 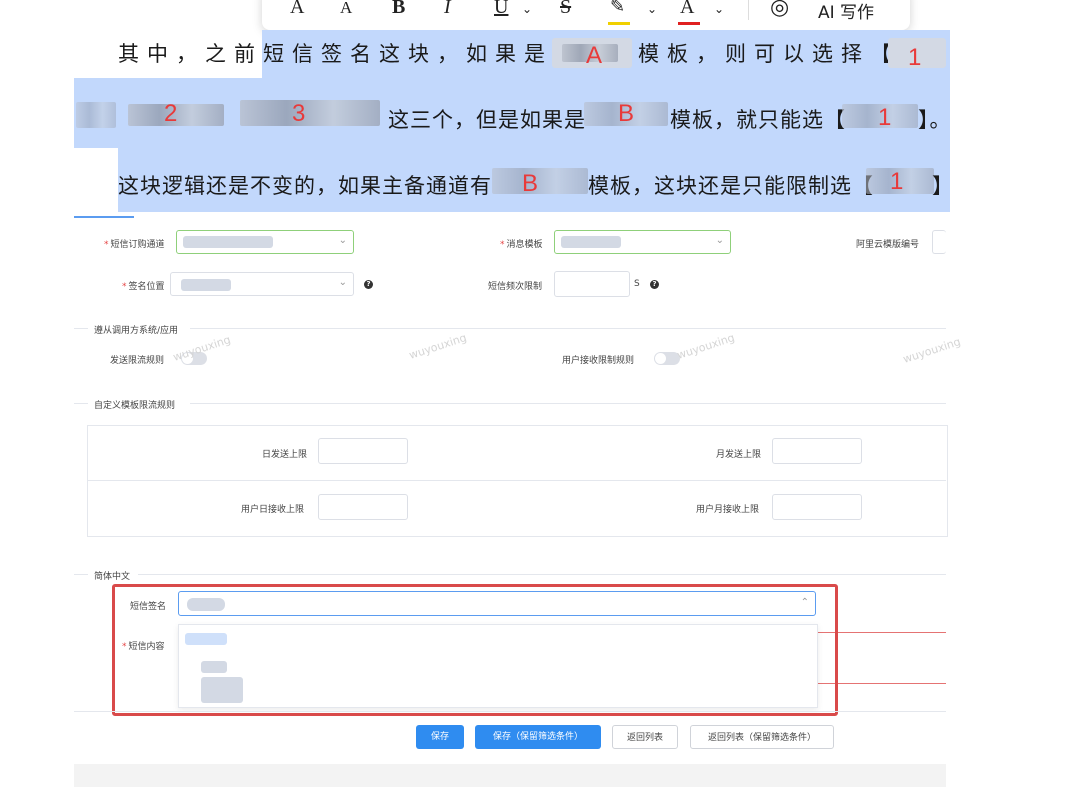 What do you see at coordinates (598, 361) in the screenshot?
I see `user-receive-limit-label: 用户接收限制规则` at bounding box center [598, 361].